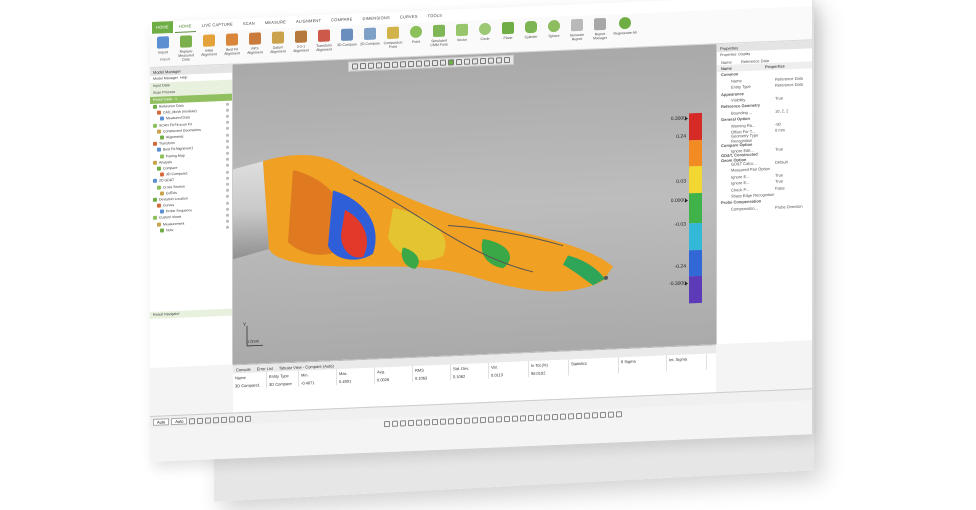  What do you see at coordinates (347, 40) in the screenshot?
I see `3d-compare-button: 3D Compare` at bounding box center [347, 40].